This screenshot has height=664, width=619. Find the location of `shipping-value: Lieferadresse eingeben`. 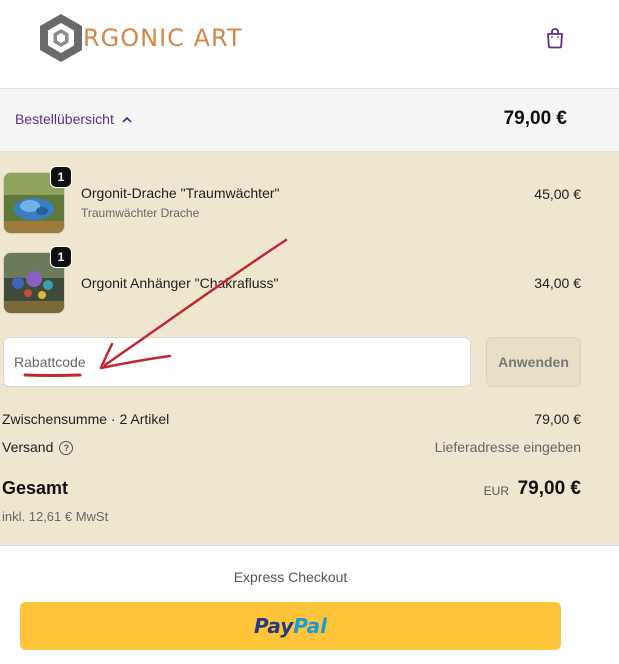

shipping-value: Lieferadresse eingeben is located at coordinates (507, 447).